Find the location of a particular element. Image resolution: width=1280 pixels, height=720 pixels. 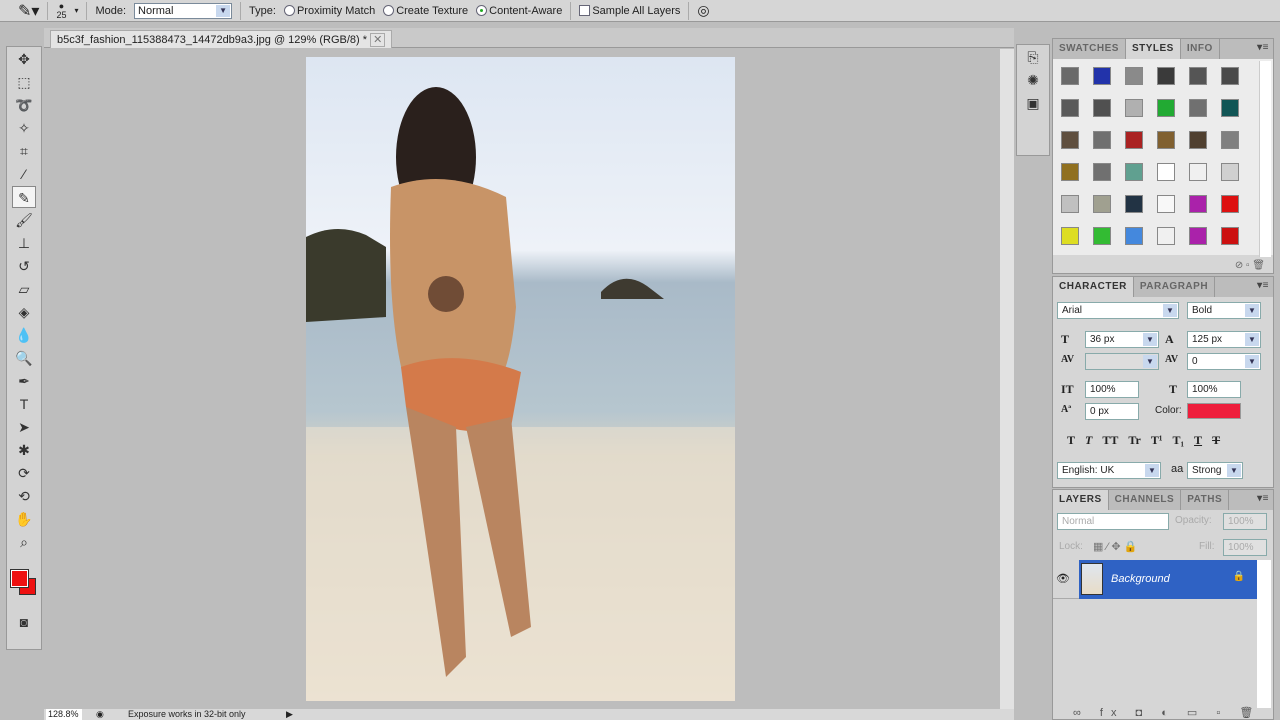

healing-brush-tool-icon: ✎ is located at coordinates (24, 197).